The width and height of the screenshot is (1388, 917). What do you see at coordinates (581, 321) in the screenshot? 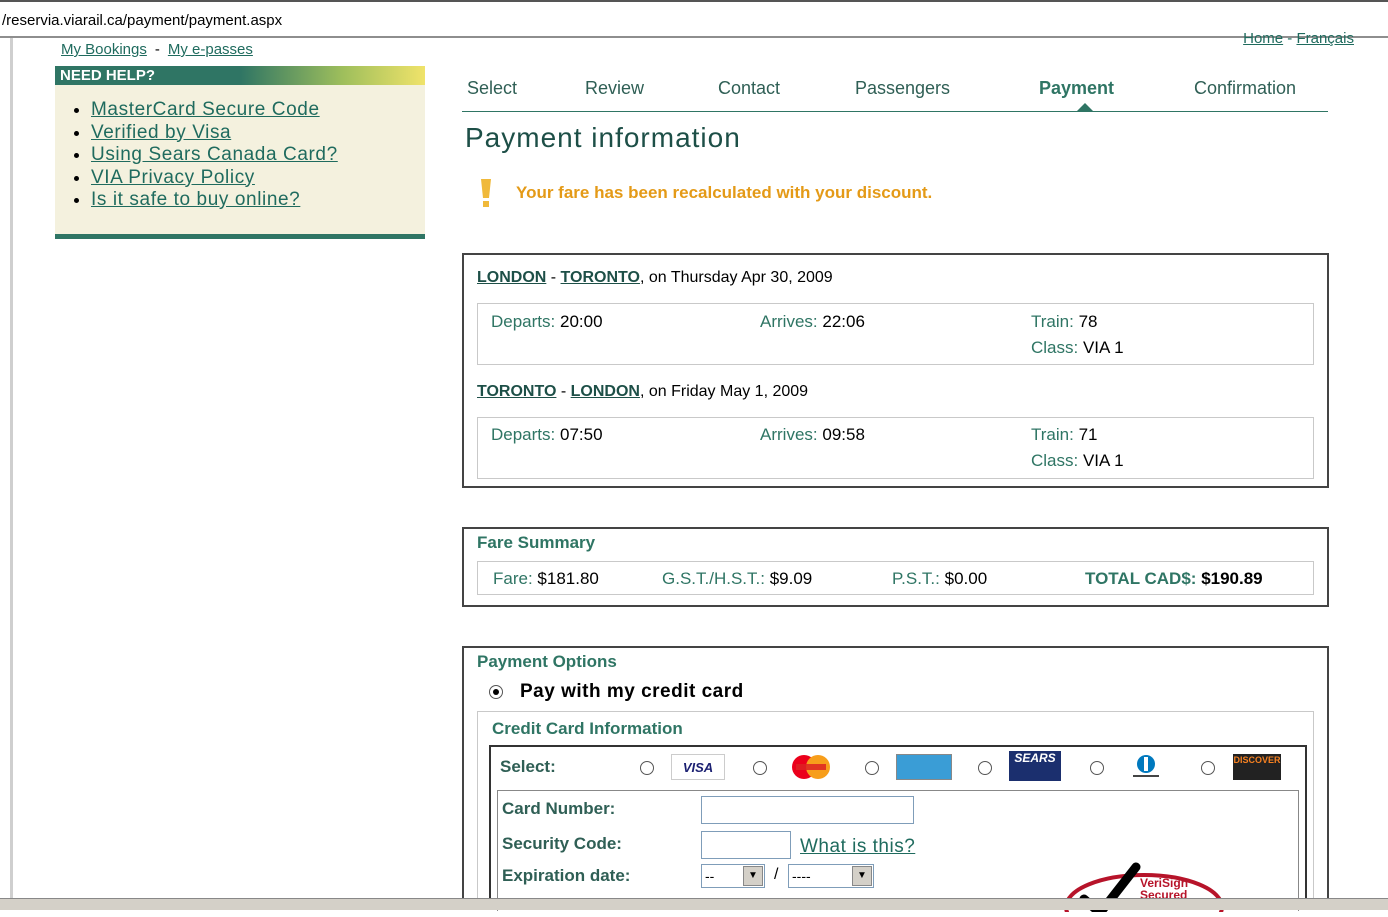
I see `departs-value: 20:00` at bounding box center [581, 321].